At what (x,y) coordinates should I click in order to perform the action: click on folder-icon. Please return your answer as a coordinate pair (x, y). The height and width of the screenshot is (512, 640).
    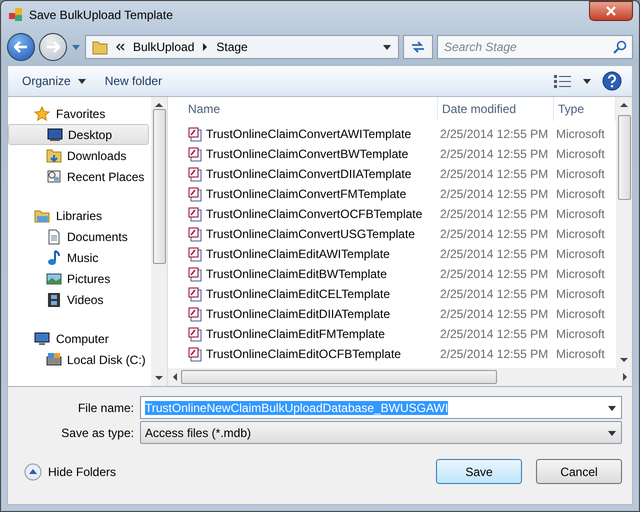
    Looking at the image, I should click on (100, 47).